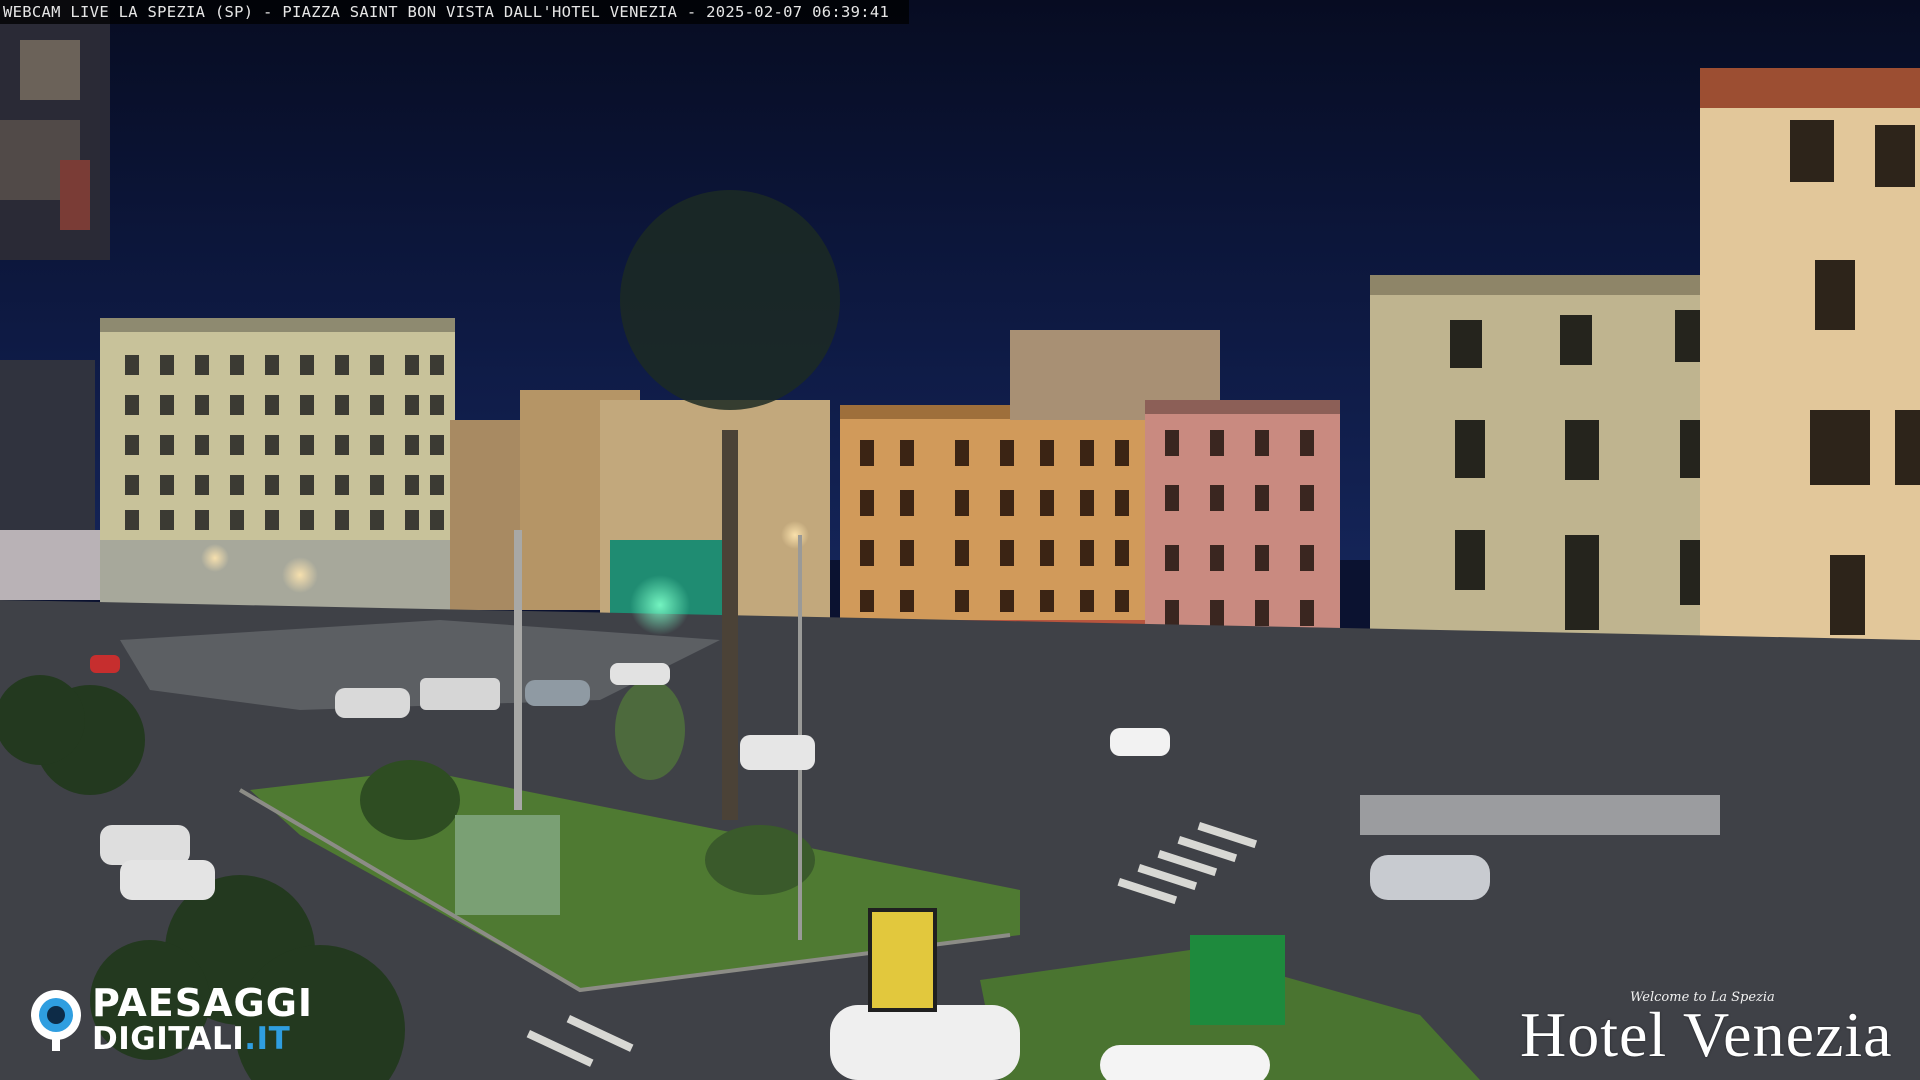  I want to click on paesaggi-digitali-logo: PAESAGGI DIGITALI.IT, so click(171, 1018).